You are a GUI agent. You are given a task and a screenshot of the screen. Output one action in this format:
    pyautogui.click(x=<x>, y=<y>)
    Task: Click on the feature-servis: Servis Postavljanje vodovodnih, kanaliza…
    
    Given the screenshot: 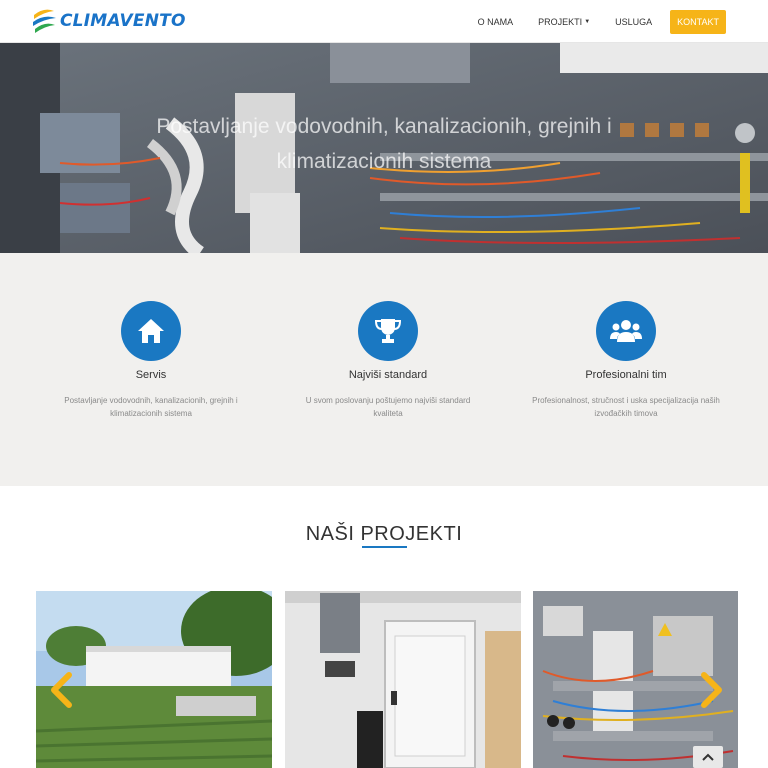 What is the action you would take?
    pyautogui.click(x=151, y=360)
    